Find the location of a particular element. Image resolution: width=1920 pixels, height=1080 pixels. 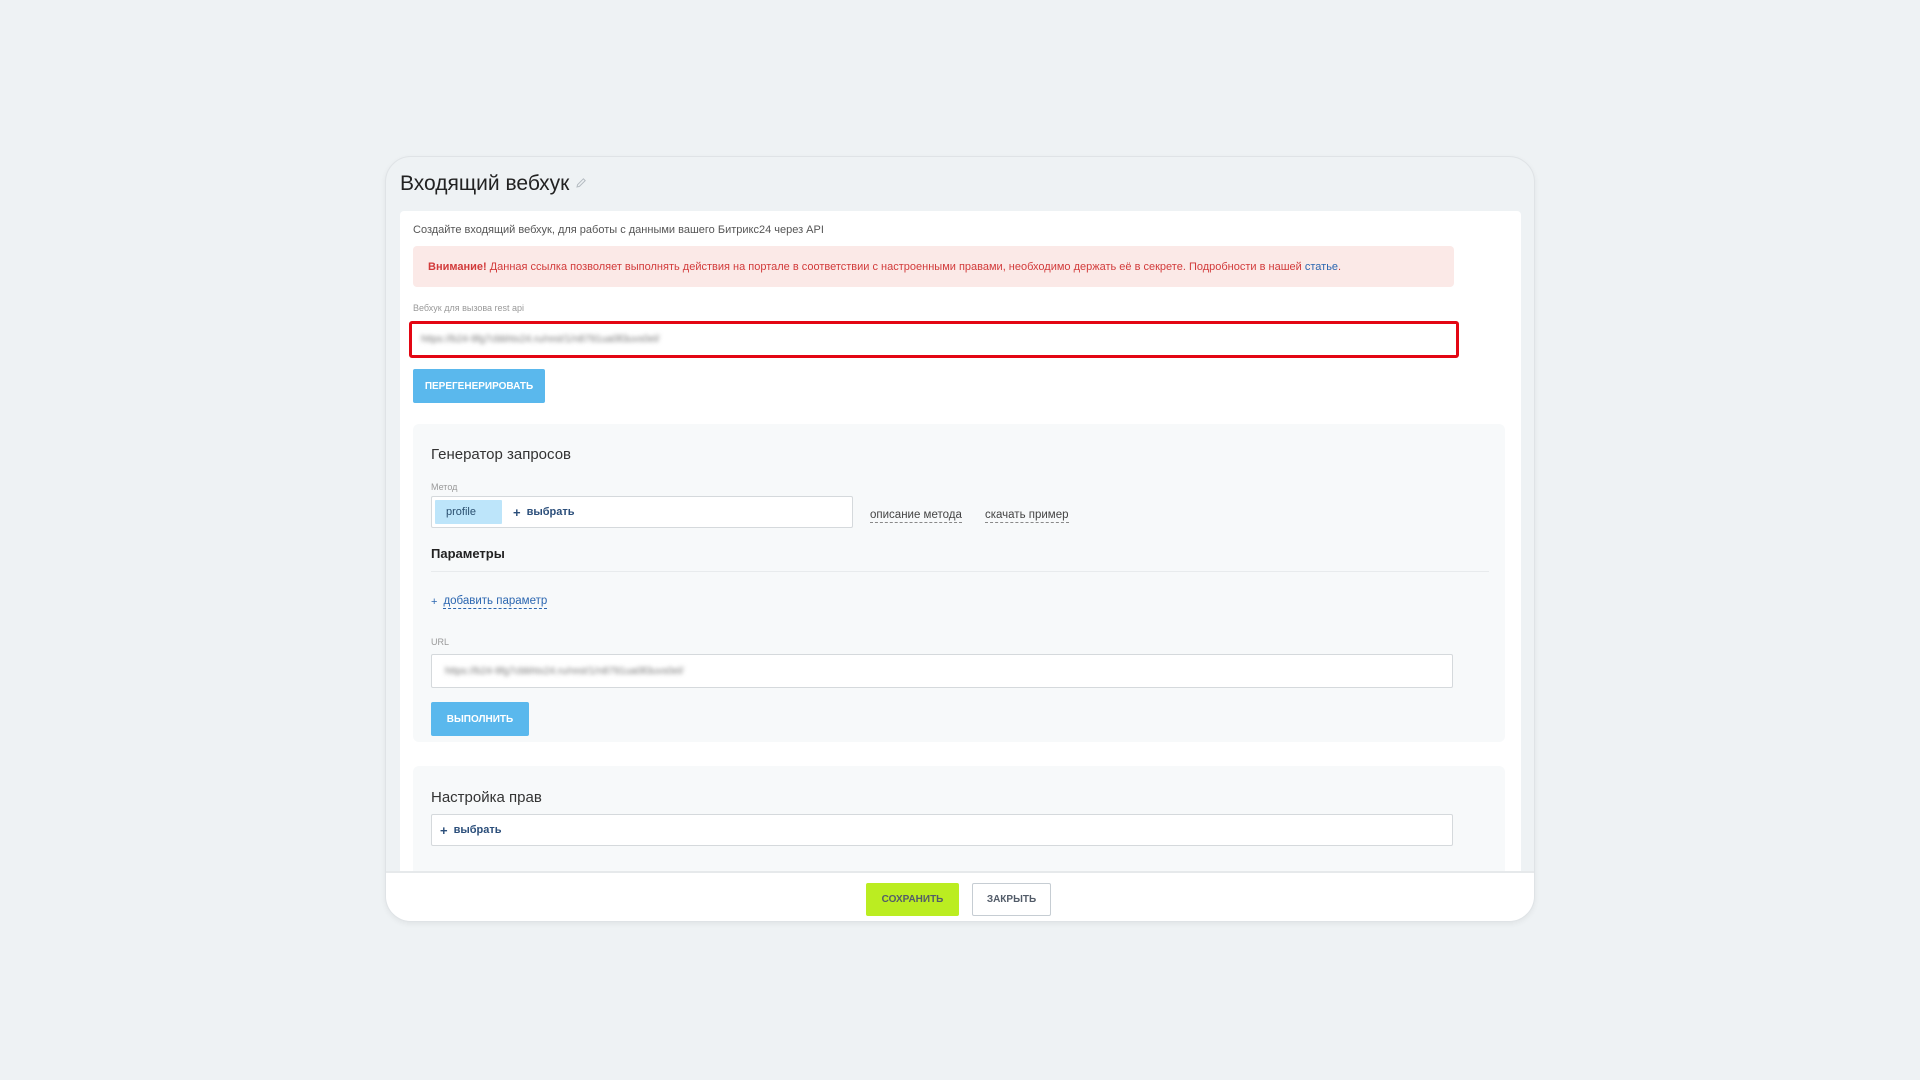

webhook-label: Вебхук для вызова rest api is located at coordinates (469, 308).